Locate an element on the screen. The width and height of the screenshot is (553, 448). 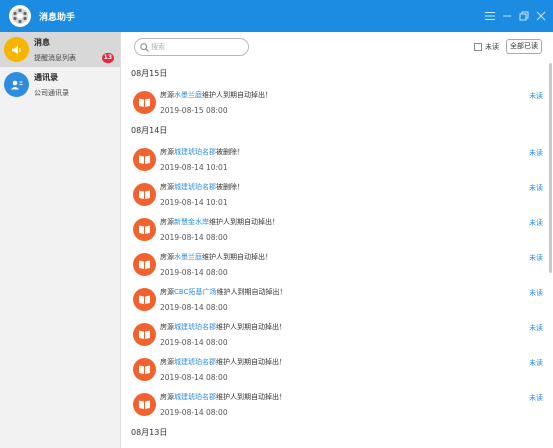
message-title: 房源CBC拓基广场维护人到期自动掉出！ is located at coordinates (223, 292).